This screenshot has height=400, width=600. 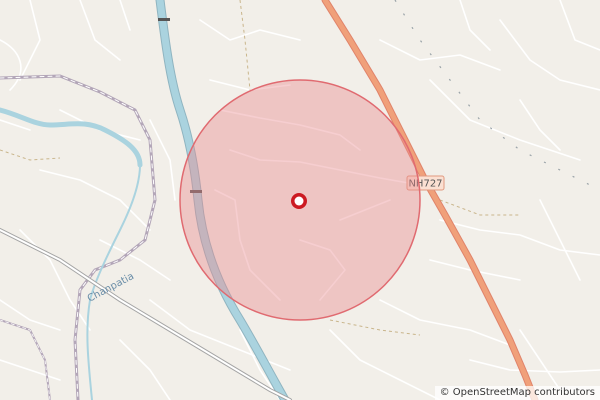 I want to click on location-ring-icon, so click(x=299, y=201).